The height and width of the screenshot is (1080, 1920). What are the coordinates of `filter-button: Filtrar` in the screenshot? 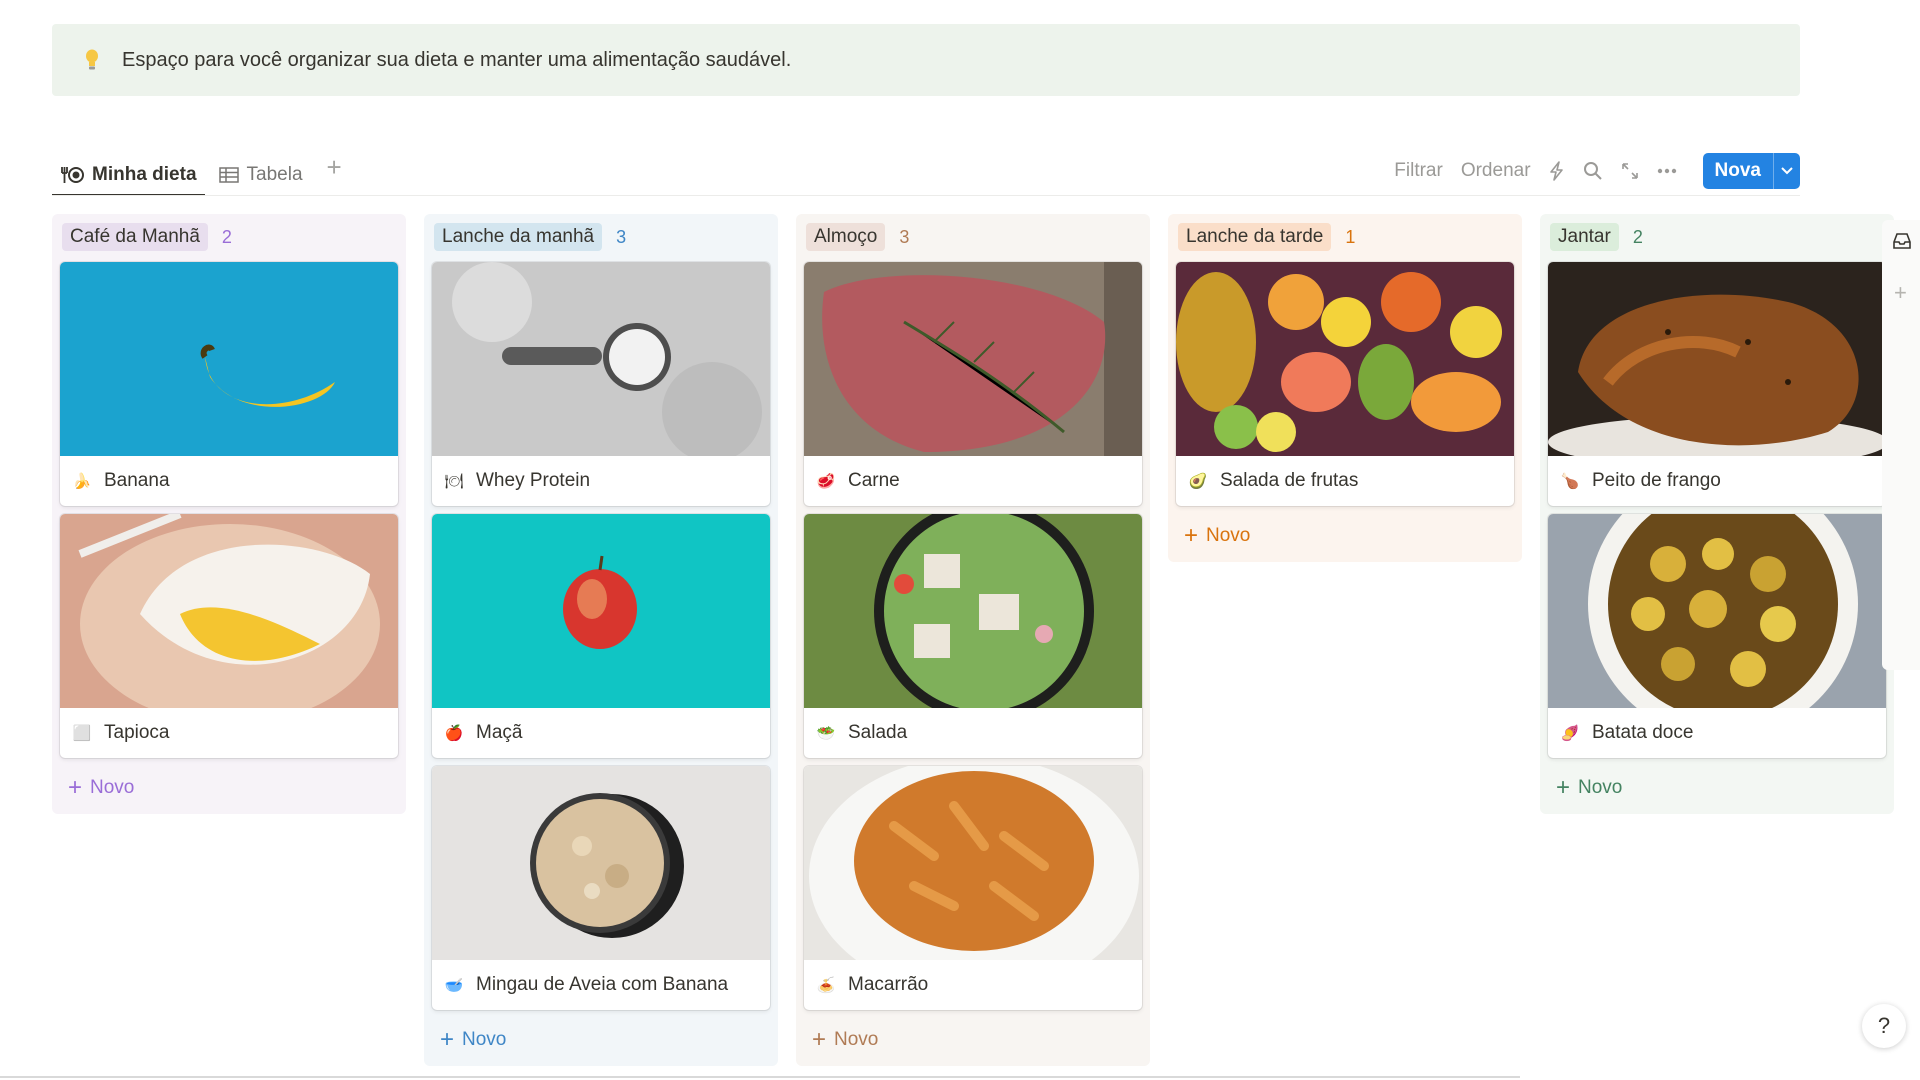 It's located at (1418, 171).